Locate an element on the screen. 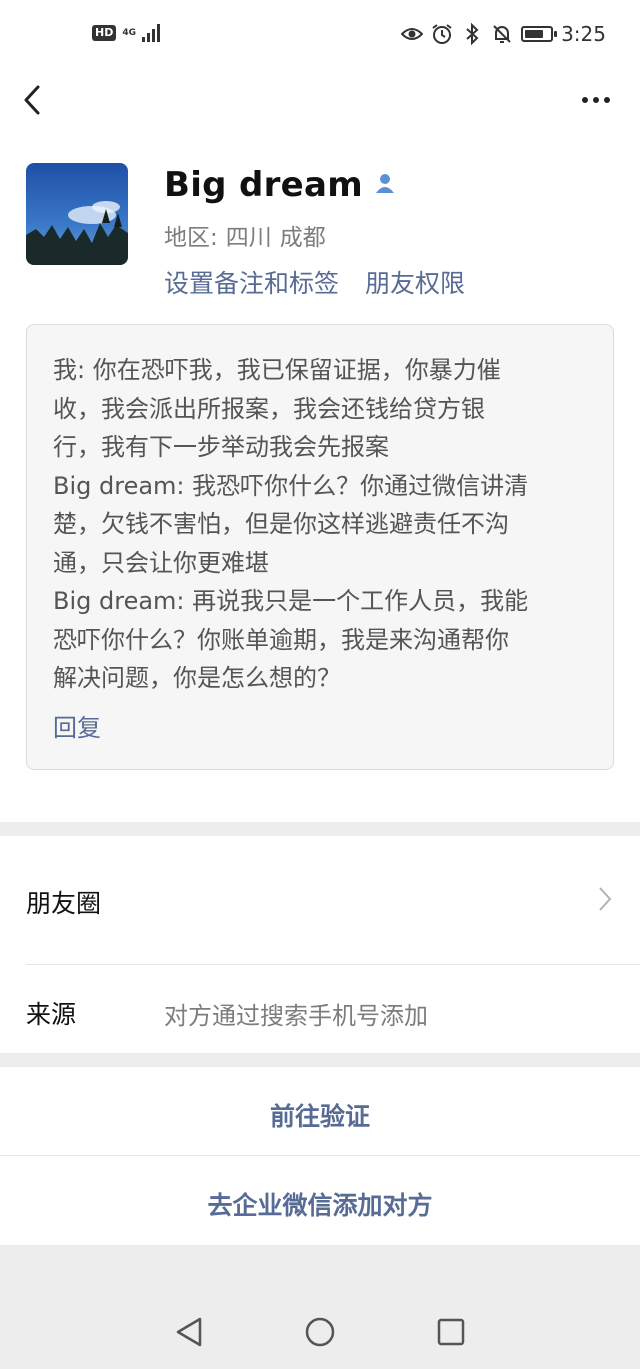  source-row: 来源 对方通过搜索手机号添加 is located at coordinates (320, 1009).